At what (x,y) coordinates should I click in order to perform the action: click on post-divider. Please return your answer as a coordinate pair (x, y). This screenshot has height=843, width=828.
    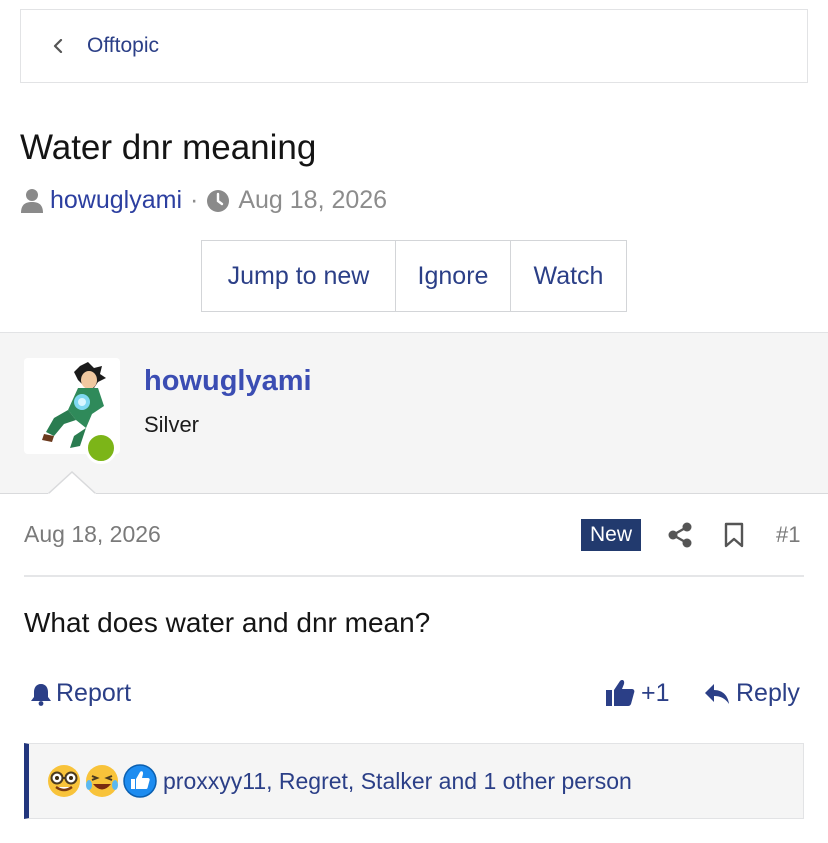
    Looking at the image, I should click on (414, 576).